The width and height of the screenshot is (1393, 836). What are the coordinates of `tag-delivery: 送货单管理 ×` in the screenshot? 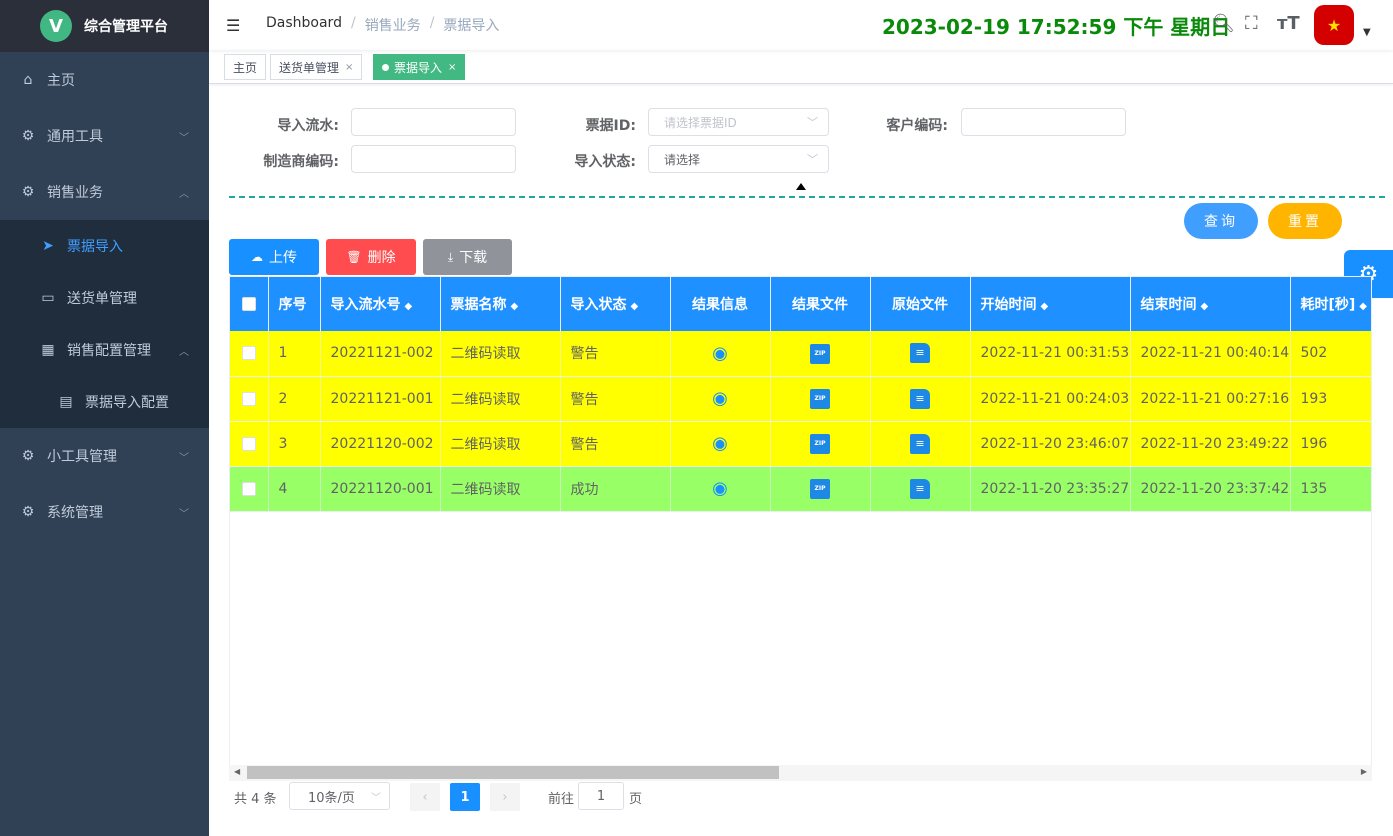 It's located at (316, 67).